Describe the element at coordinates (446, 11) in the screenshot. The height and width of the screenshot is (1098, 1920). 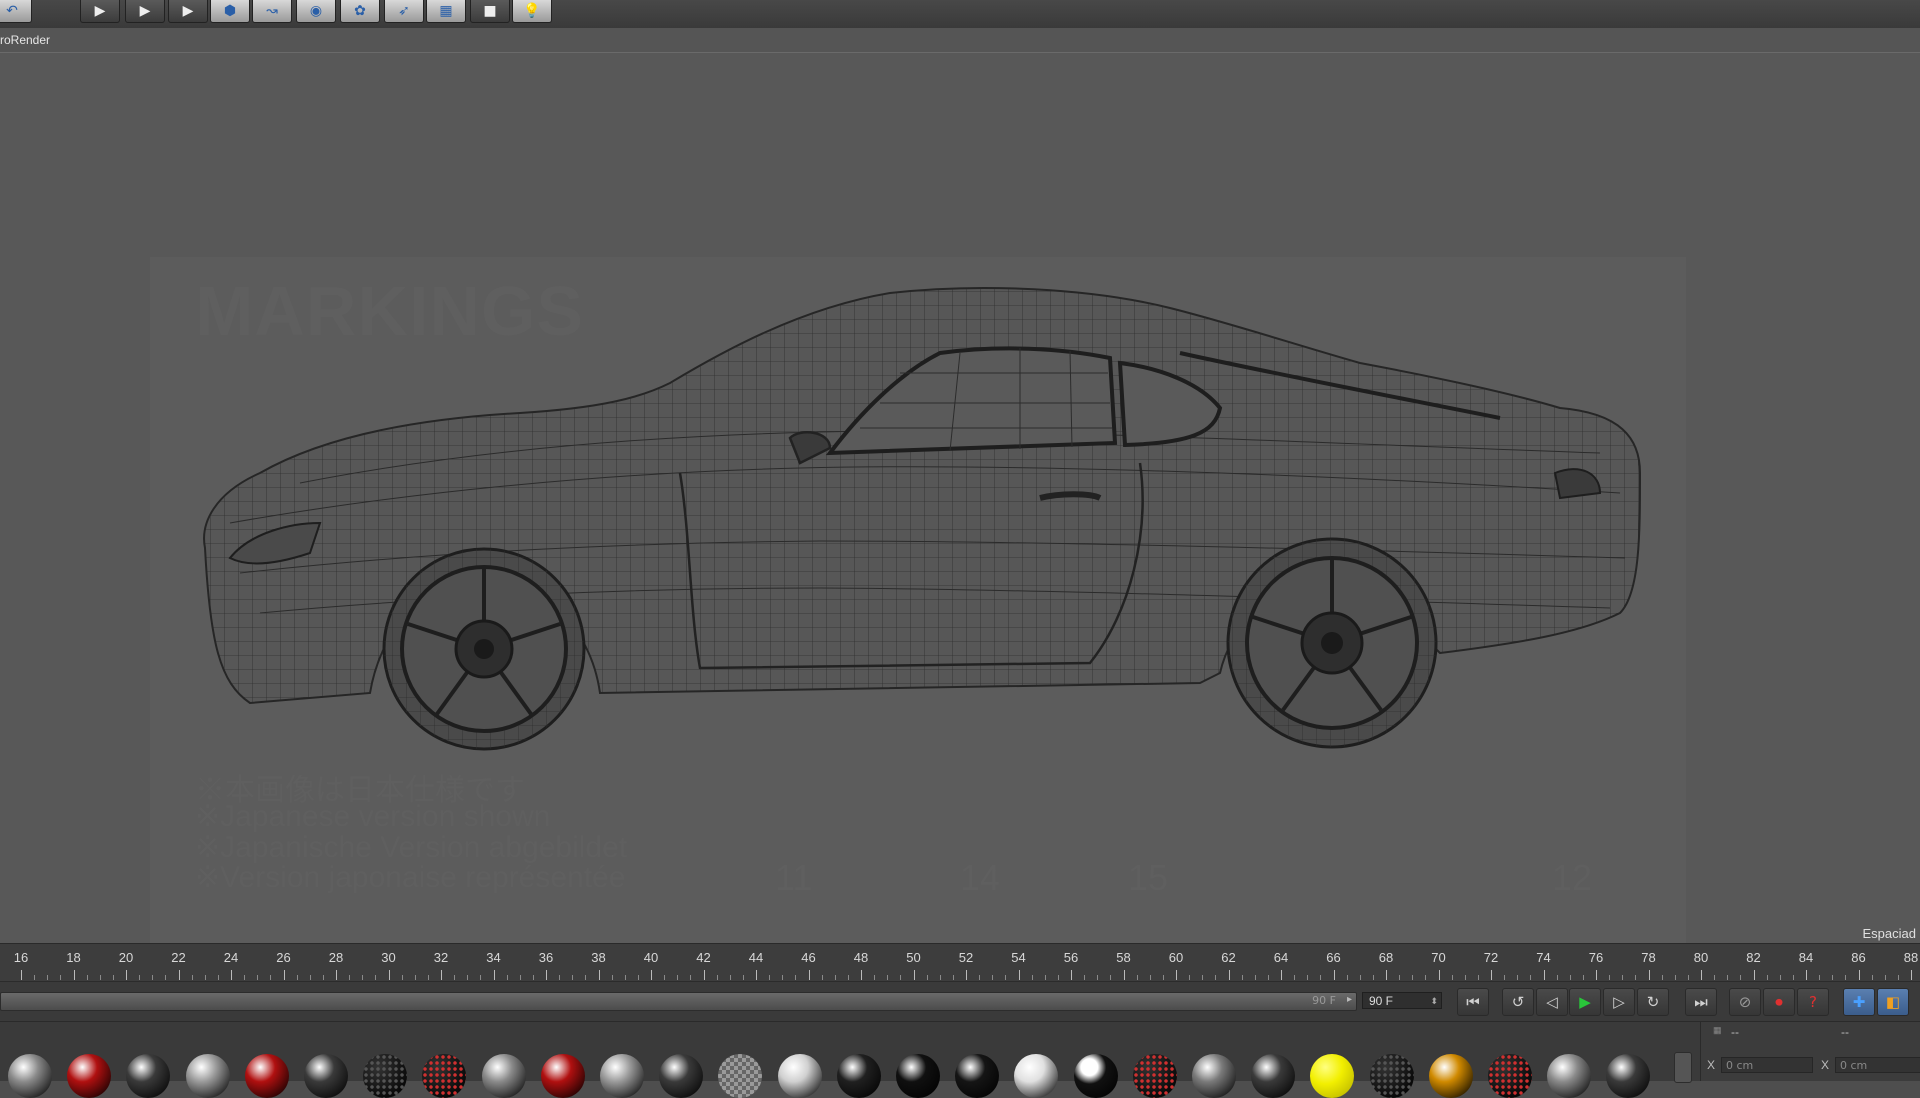
I see `floor-icon: ▦` at that location.